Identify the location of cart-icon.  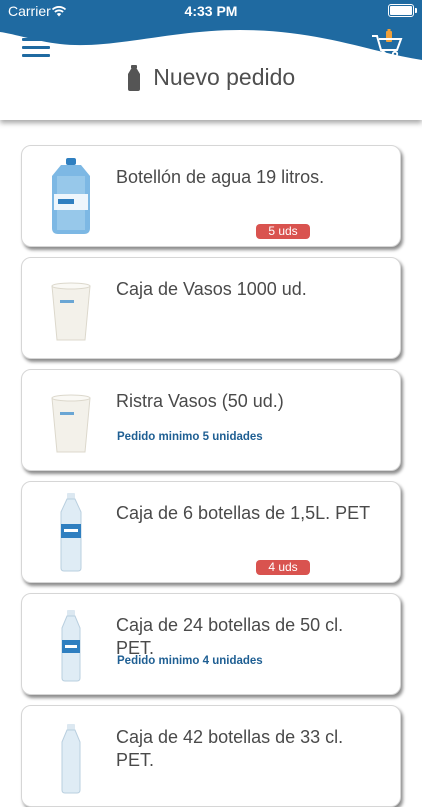
(387, 43).